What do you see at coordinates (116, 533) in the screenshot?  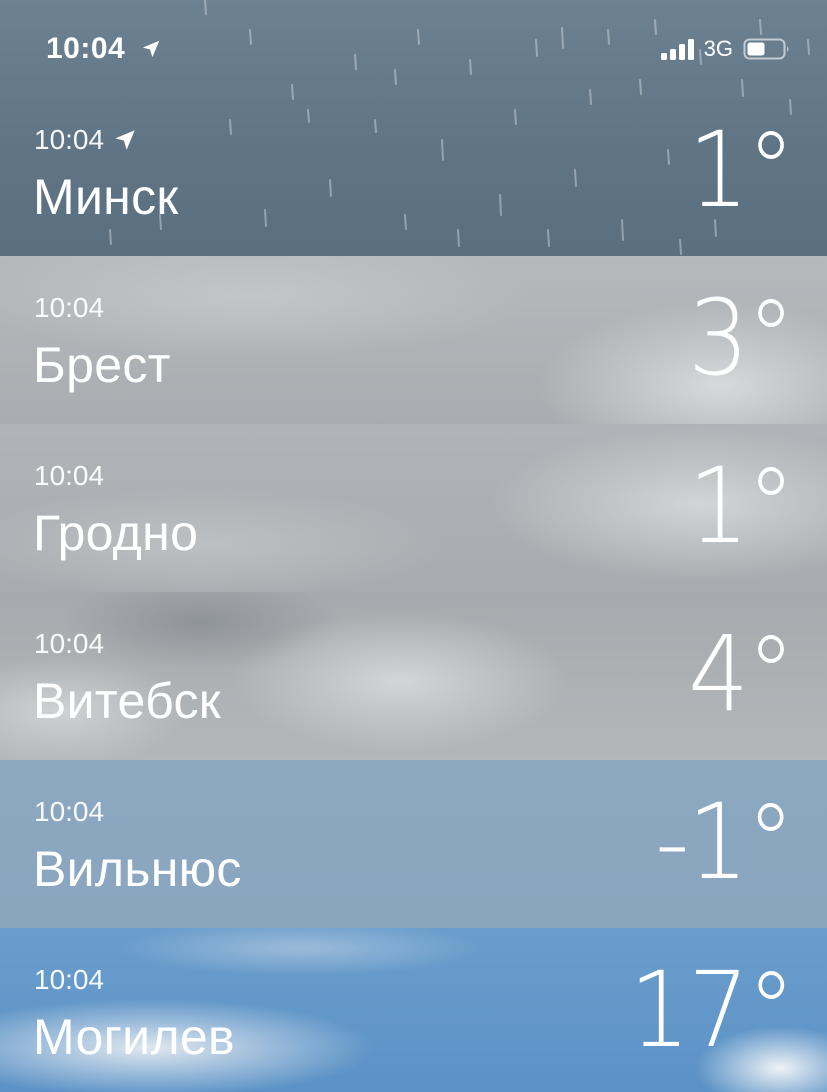 I see `city-name: Гродно` at bounding box center [116, 533].